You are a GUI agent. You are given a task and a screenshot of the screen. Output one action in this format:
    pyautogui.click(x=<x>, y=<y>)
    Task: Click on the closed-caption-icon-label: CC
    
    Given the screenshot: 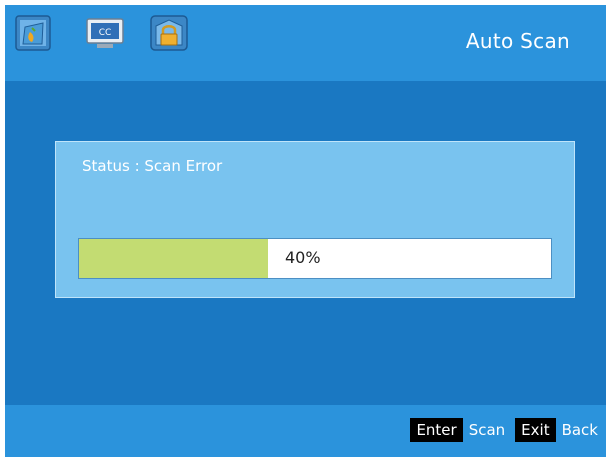 What is the action you would take?
    pyautogui.click(x=105, y=33)
    